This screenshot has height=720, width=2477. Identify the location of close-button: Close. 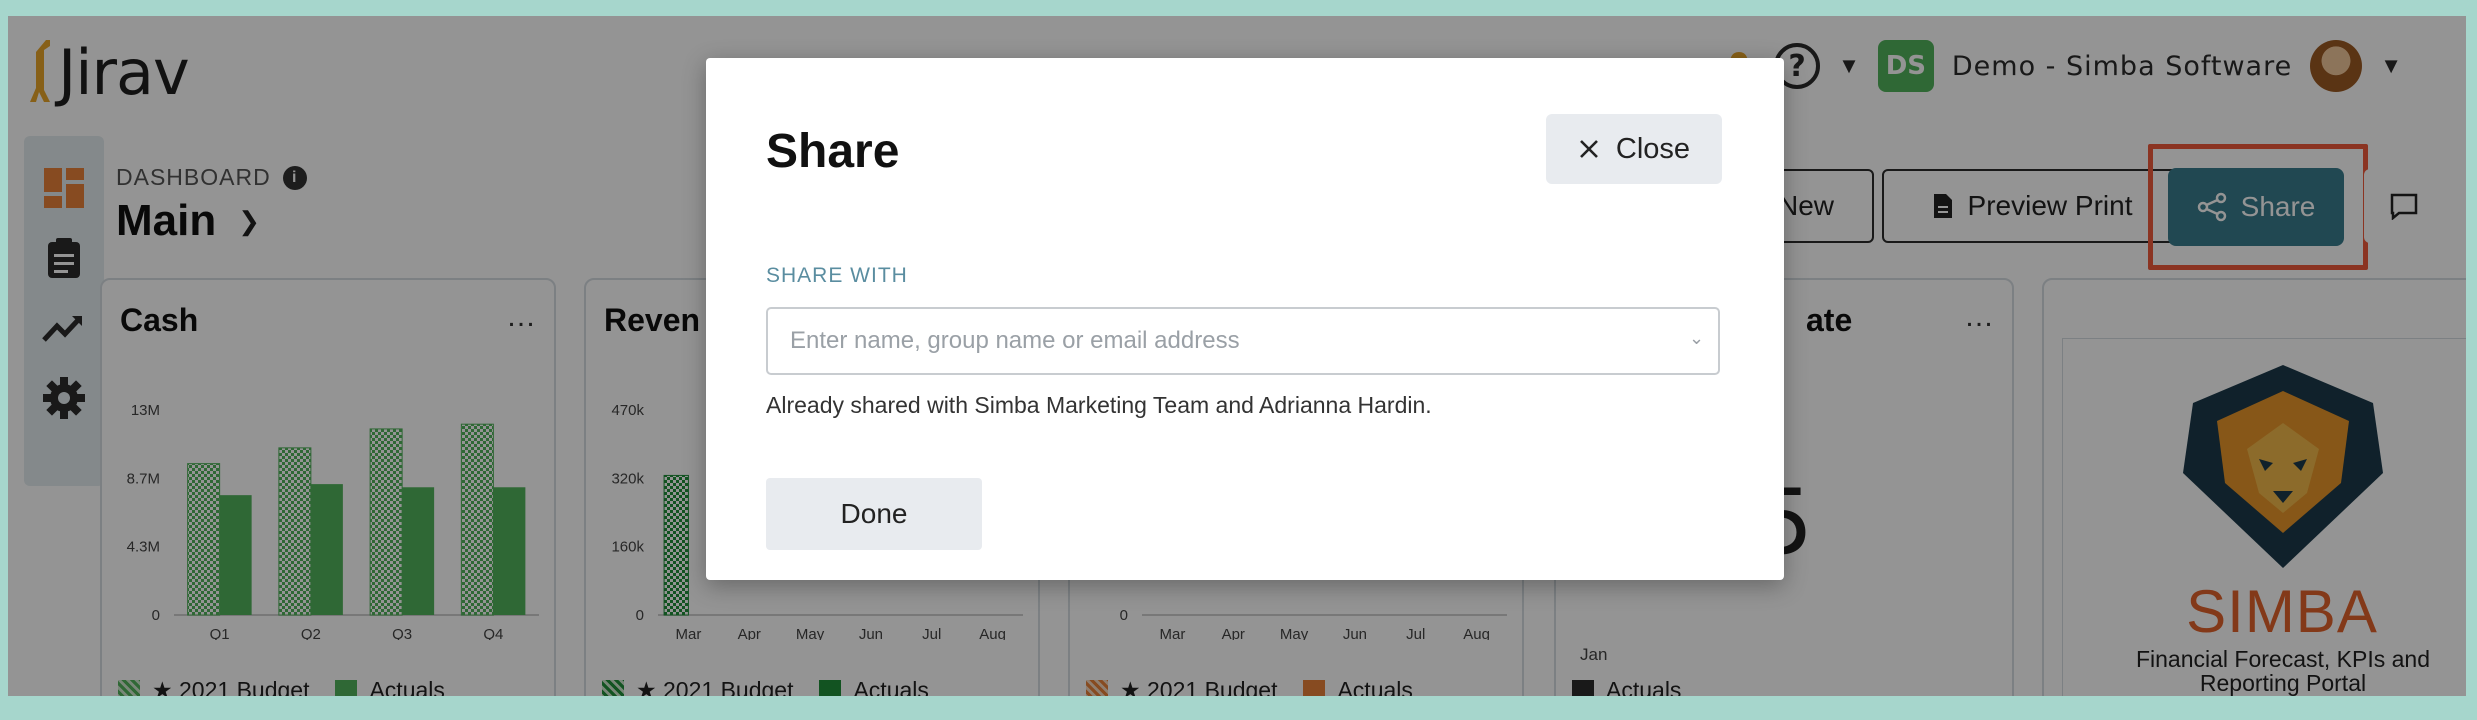
(1634, 149).